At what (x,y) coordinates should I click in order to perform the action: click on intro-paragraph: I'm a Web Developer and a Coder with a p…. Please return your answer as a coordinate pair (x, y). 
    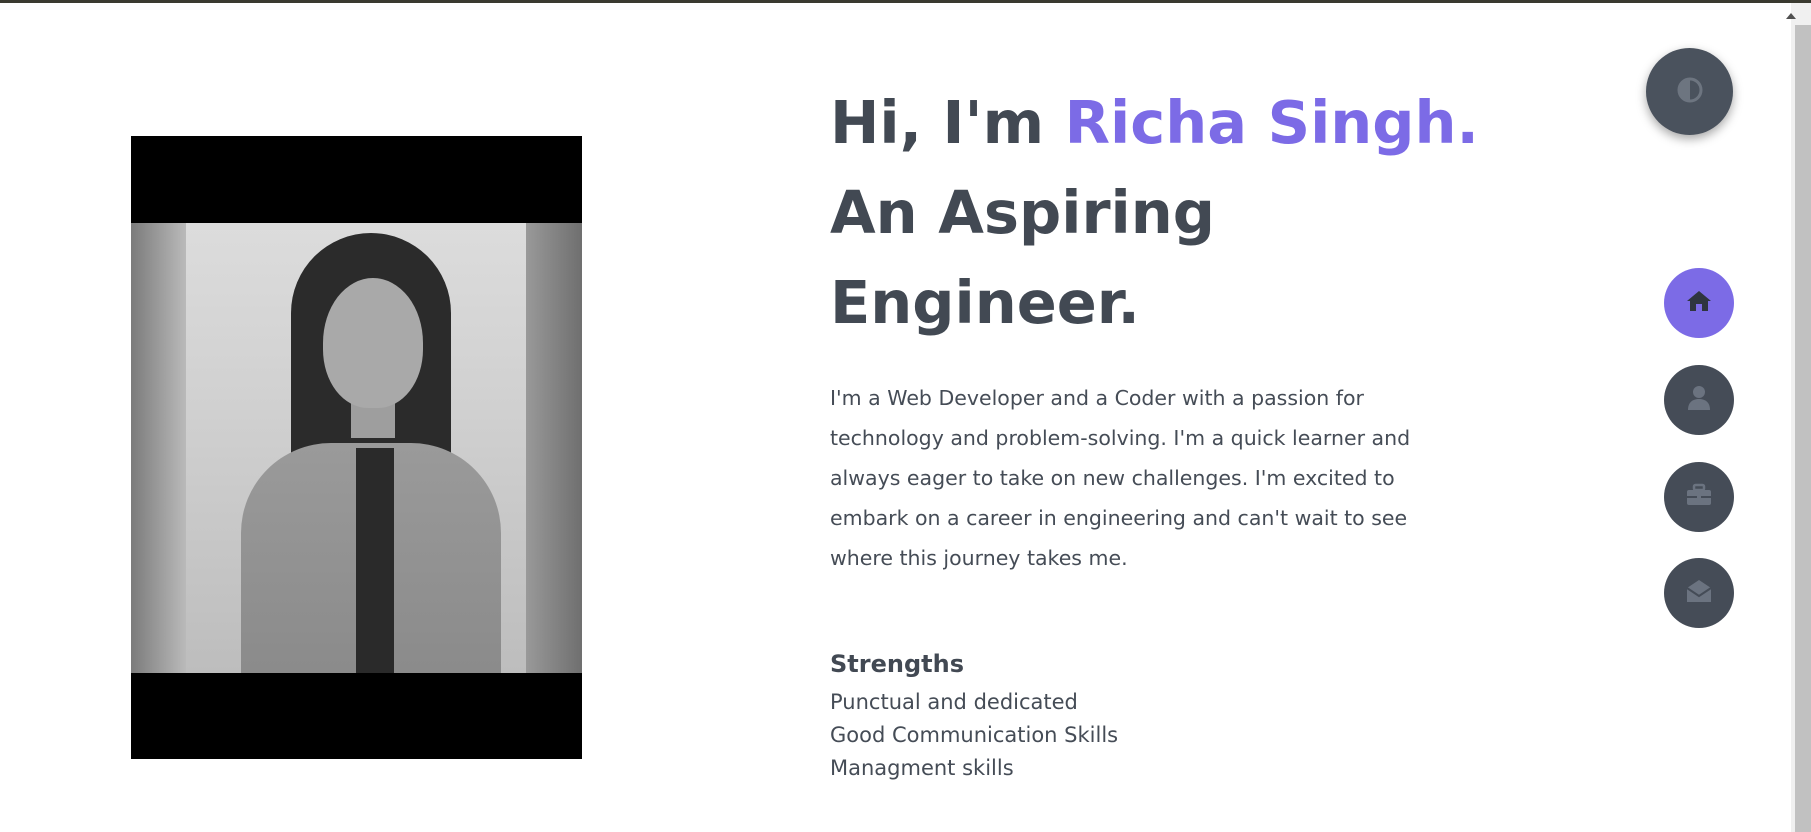
    Looking at the image, I should click on (1120, 478).